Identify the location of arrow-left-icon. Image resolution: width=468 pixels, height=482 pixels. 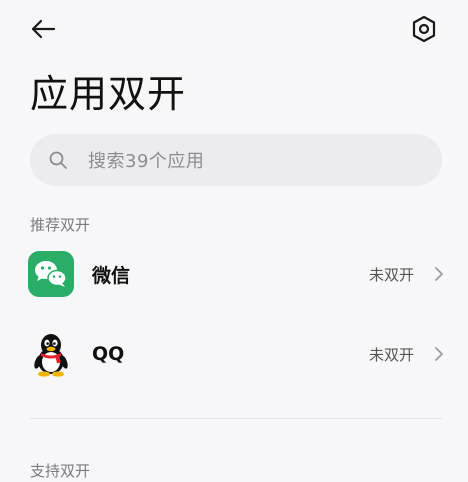
(43, 29).